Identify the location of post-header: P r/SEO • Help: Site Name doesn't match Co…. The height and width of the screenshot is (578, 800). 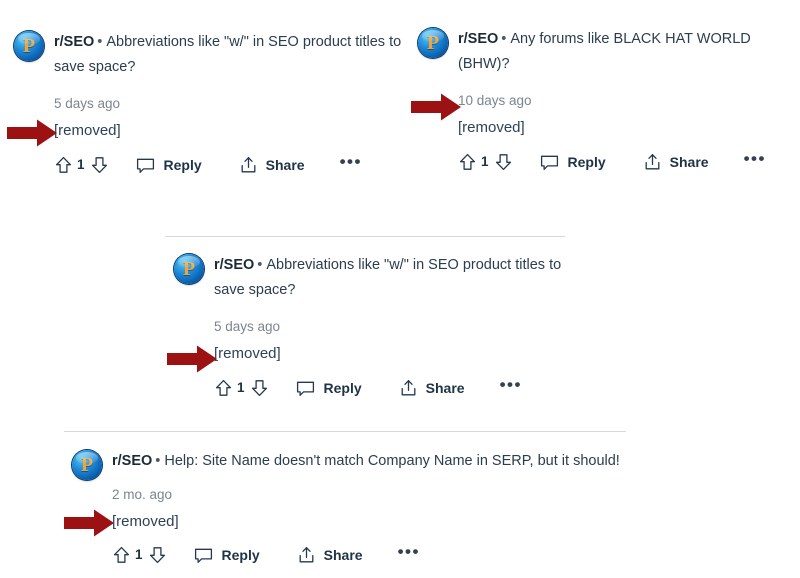
(382, 464).